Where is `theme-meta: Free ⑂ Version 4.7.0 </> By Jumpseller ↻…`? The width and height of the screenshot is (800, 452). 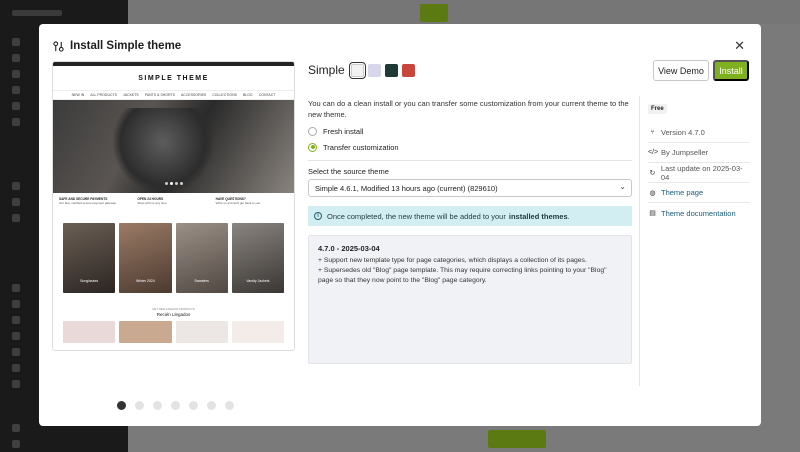
theme-meta: Free ⑂ Version 4.7.0 </> By Jumpseller ↻… is located at coordinates (699, 160).